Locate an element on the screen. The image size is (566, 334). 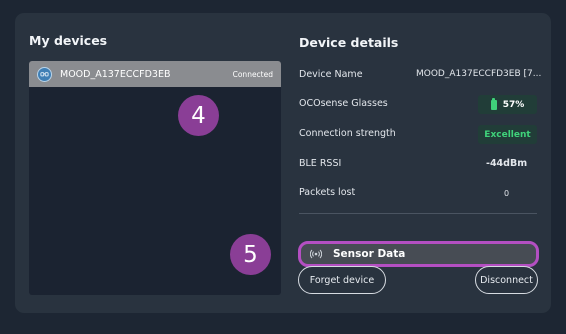
battery-value: 57% is located at coordinates (513, 104).